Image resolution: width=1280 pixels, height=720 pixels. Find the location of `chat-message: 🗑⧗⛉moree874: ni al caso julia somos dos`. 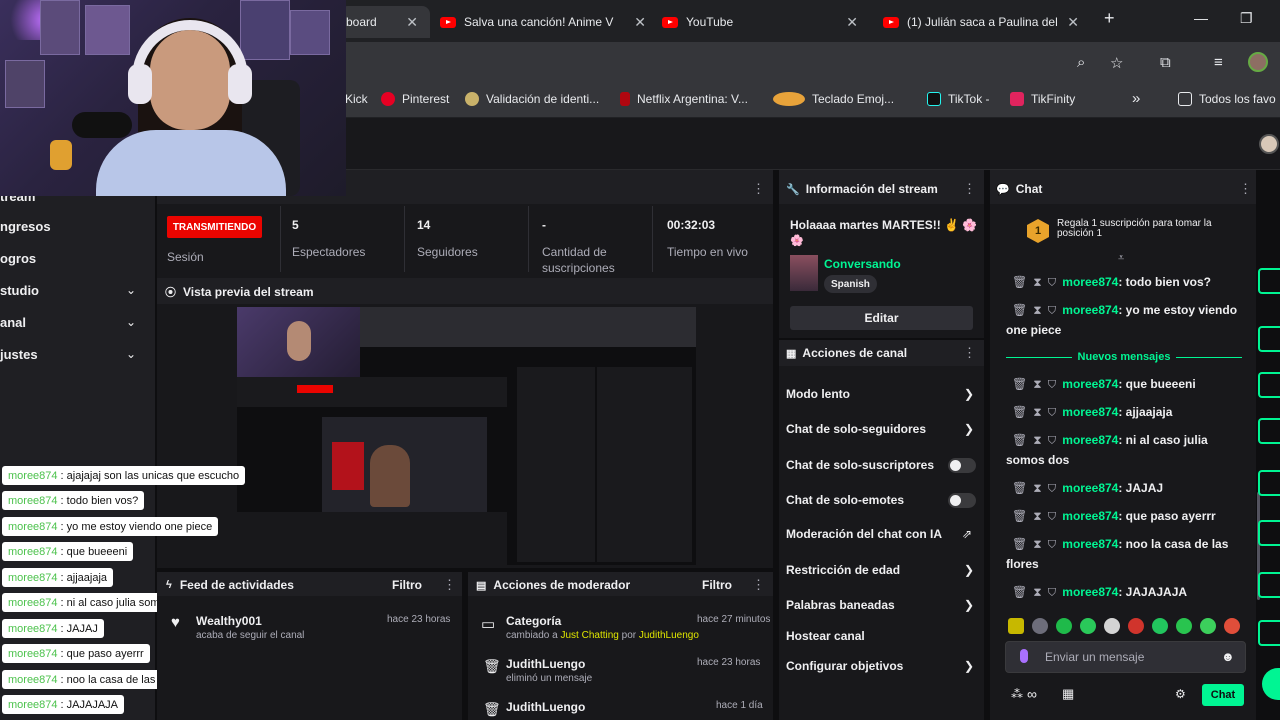

chat-message: 🗑⧗⛉moree874: ni al caso julia somos dos is located at coordinates (1107, 450).